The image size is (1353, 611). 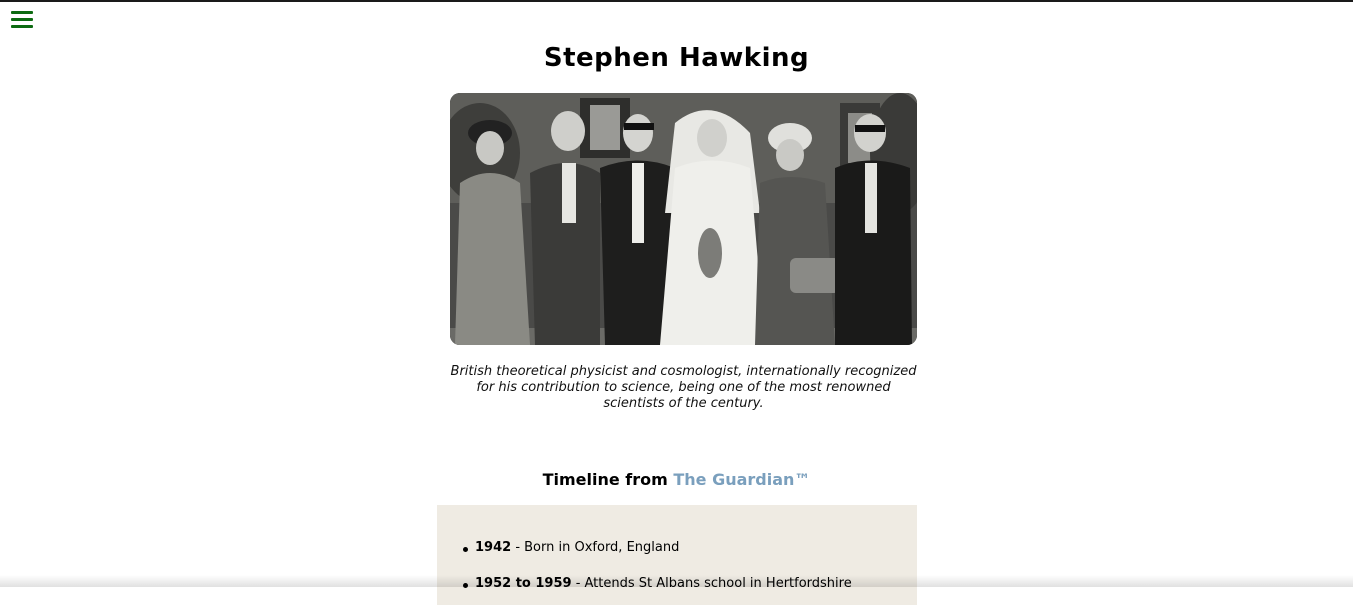 What do you see at coordinates (712, 227) in the screenshot?
I see `person-4-bride` at bounding box center [712, 227].